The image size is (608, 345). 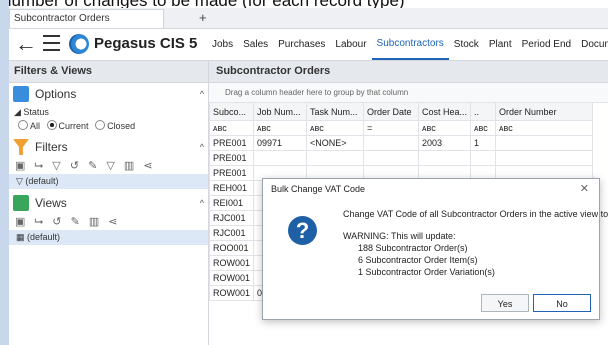 What do you see at coordinates (26, 44) in the screenshot?
I see `back-arrow-icon: ←` at bounding box center [26, 44].